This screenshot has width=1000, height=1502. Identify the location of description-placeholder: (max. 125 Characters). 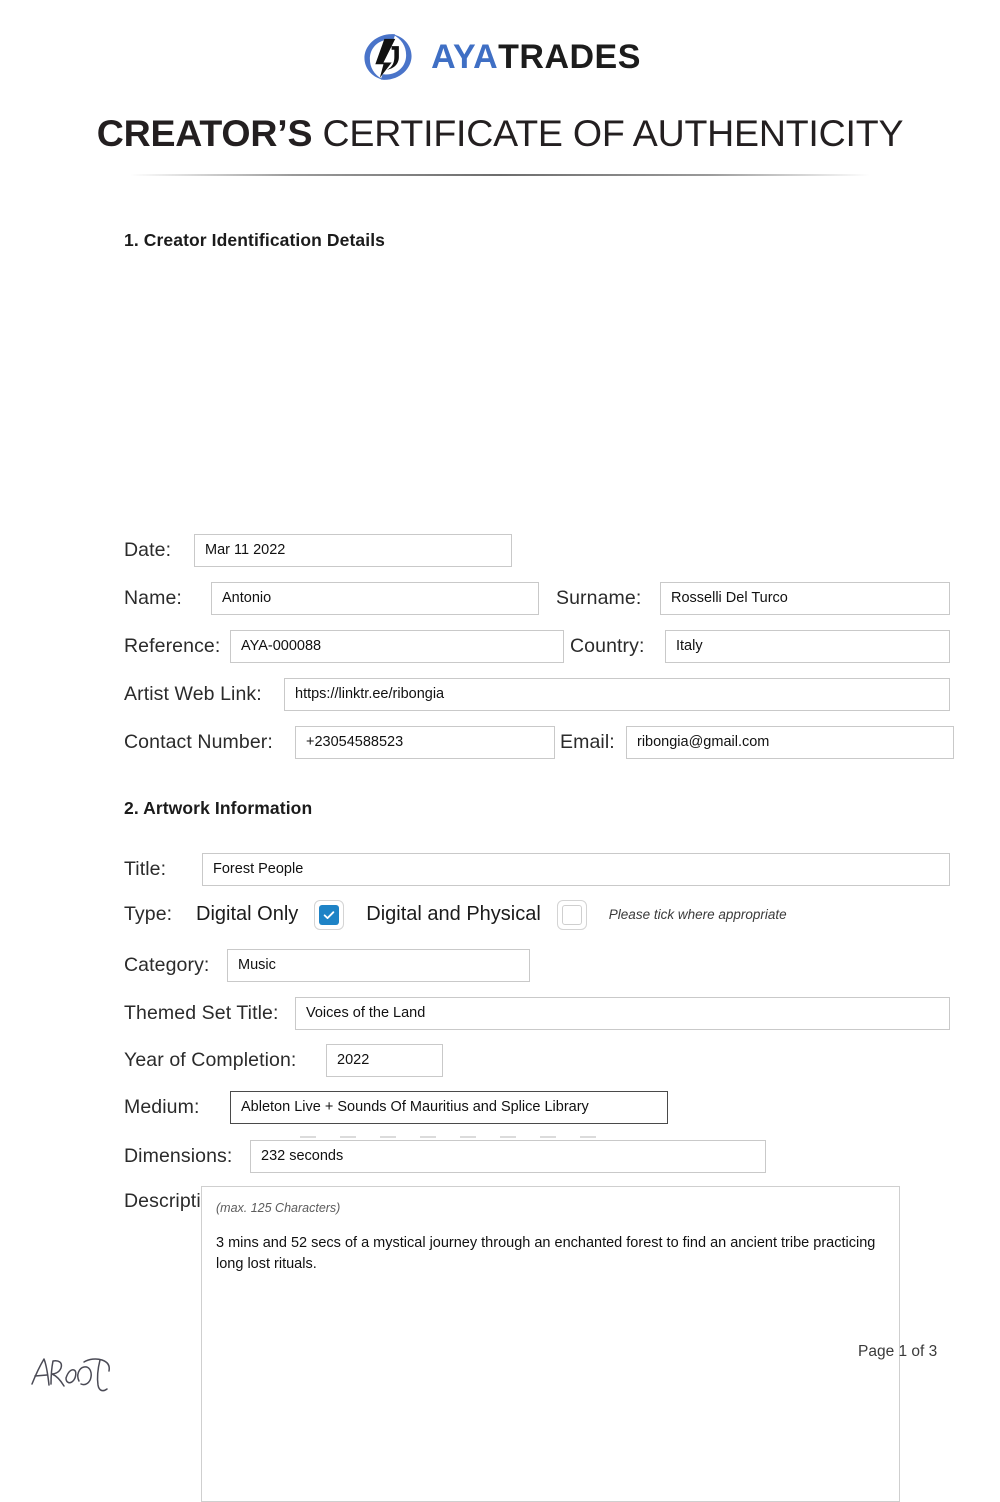
(278, 1207).